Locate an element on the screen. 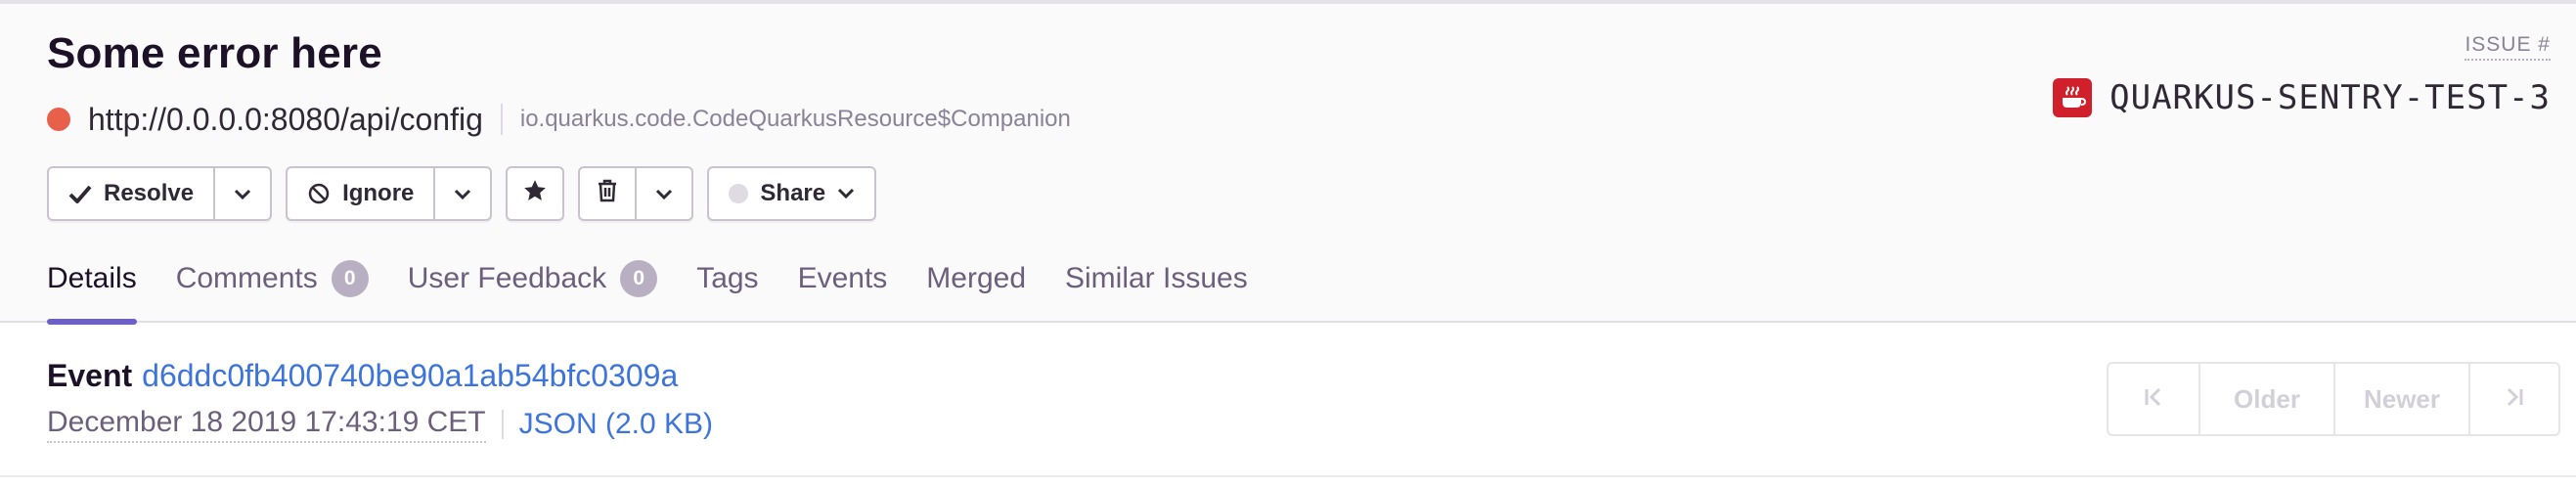  error-level-dot is located at coordinates (58, 119).